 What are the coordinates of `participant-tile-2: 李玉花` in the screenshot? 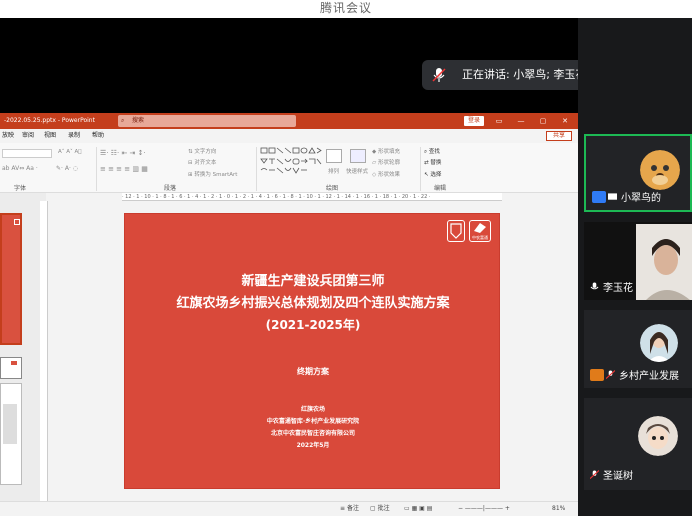 It's located at (638, 261).